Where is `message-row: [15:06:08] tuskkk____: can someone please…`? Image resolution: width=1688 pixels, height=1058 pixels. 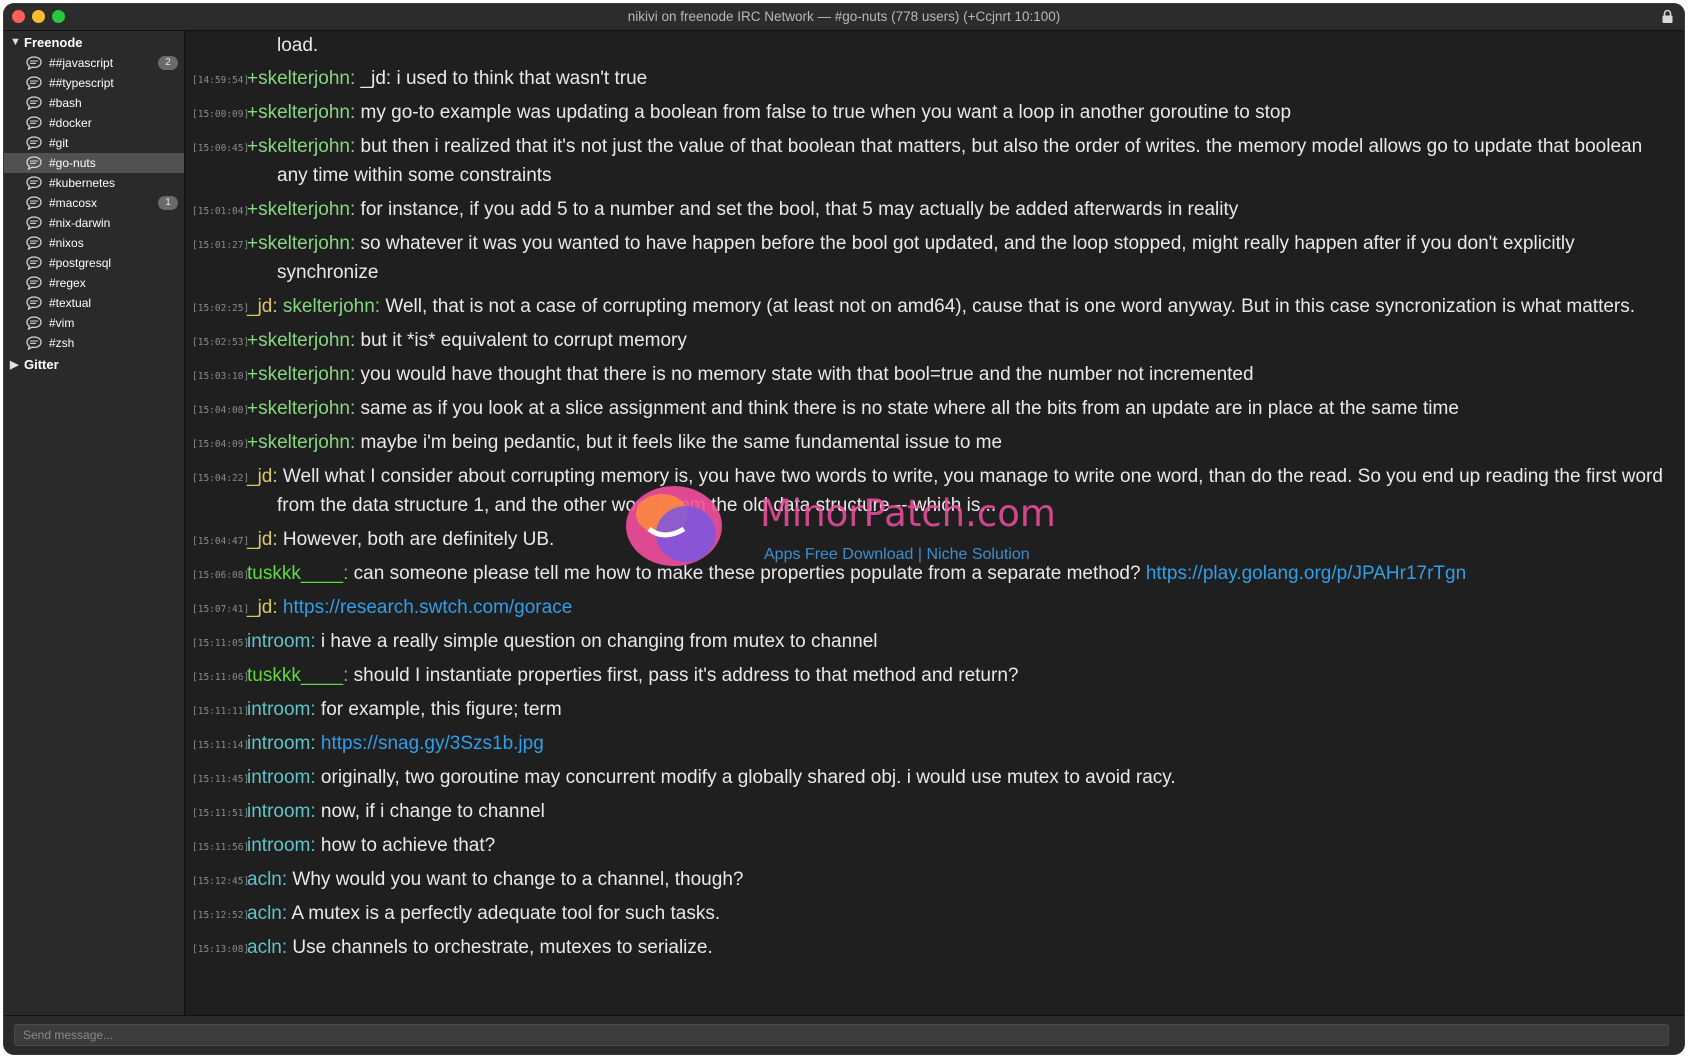
message-row: [15:06:08] tuskkk____: can someone please… is located at coordinates (934, 573).